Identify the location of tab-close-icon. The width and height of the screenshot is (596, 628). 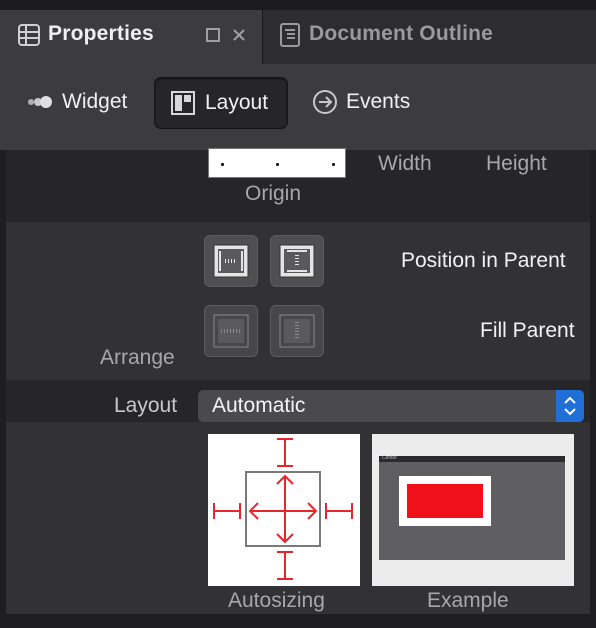
(239, 37).